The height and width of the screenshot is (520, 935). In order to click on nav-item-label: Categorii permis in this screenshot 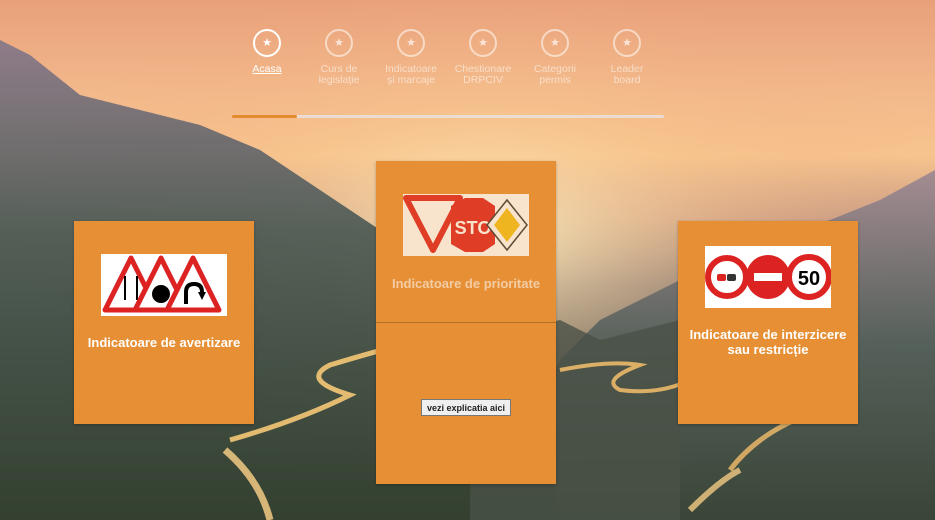, I will do `click(555, 74)`.